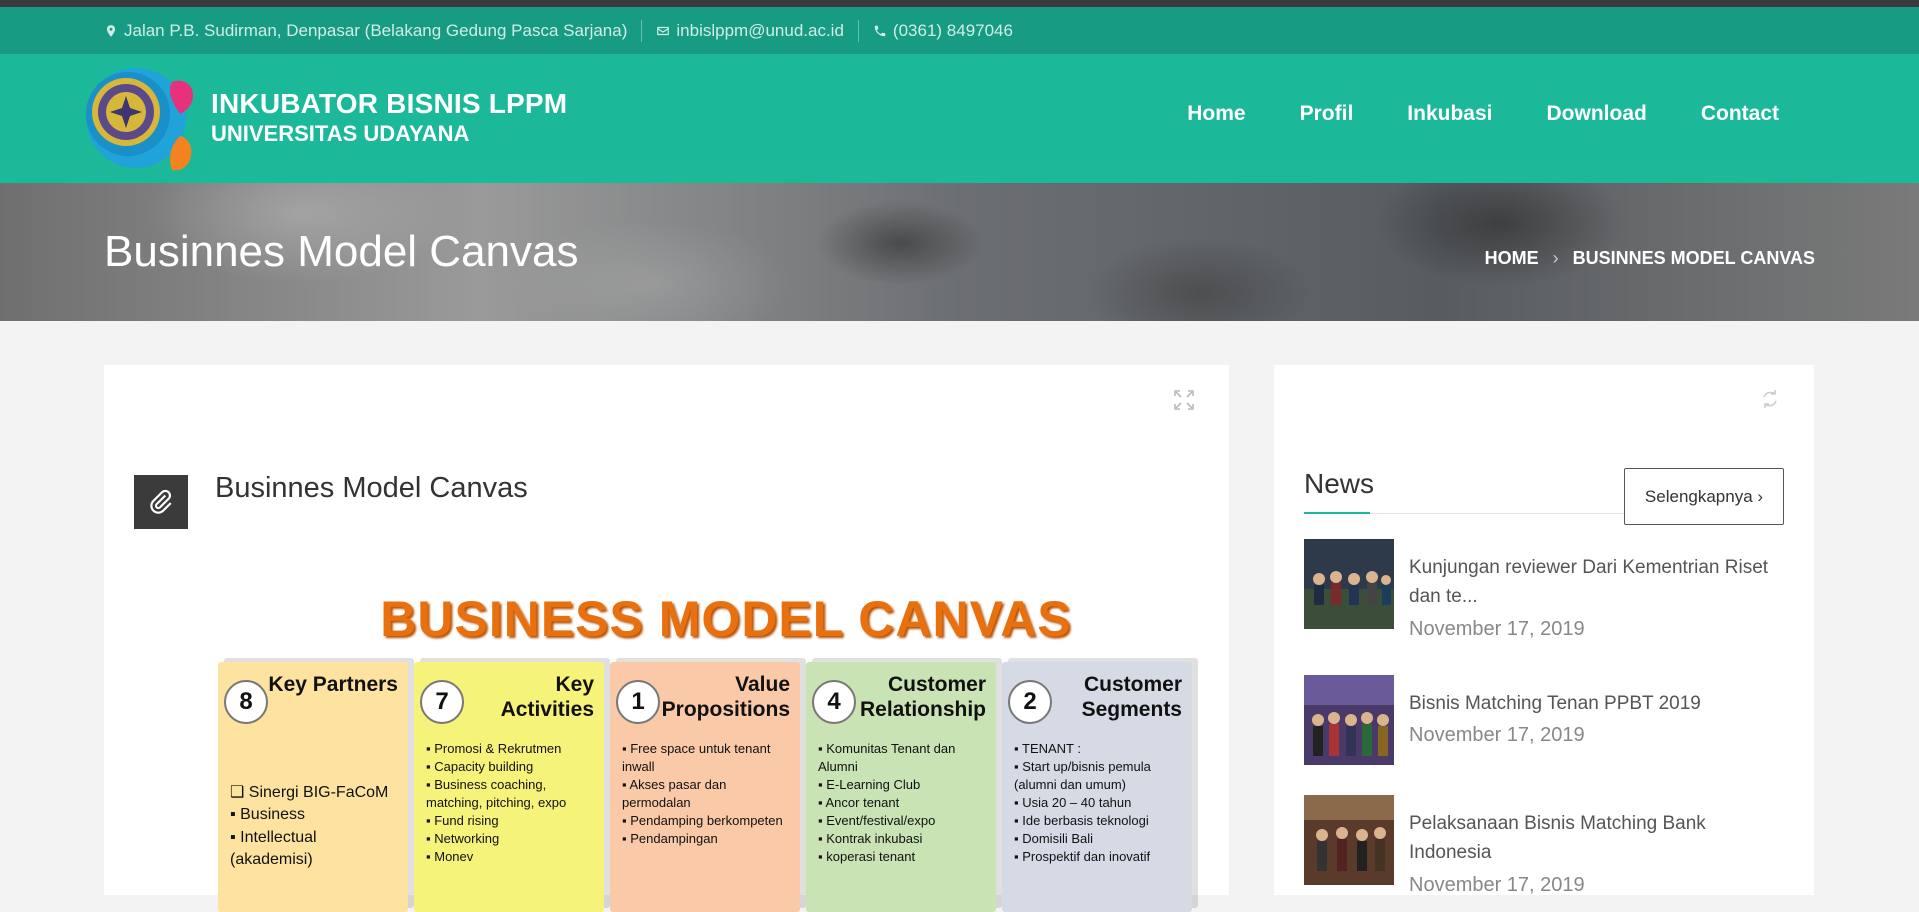 This screenshot has width=1919, height=912. What do you see at coordinates (1030, 702) in the screenshot?
I see `cell-number: 2` at bounding box center [1030, 702].